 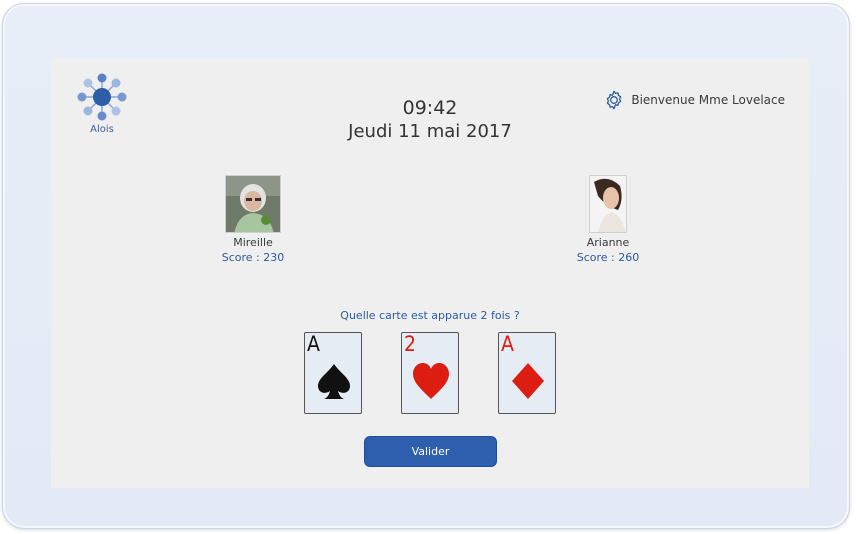 I want to click on heart-icon, so click(x=431, y=381).